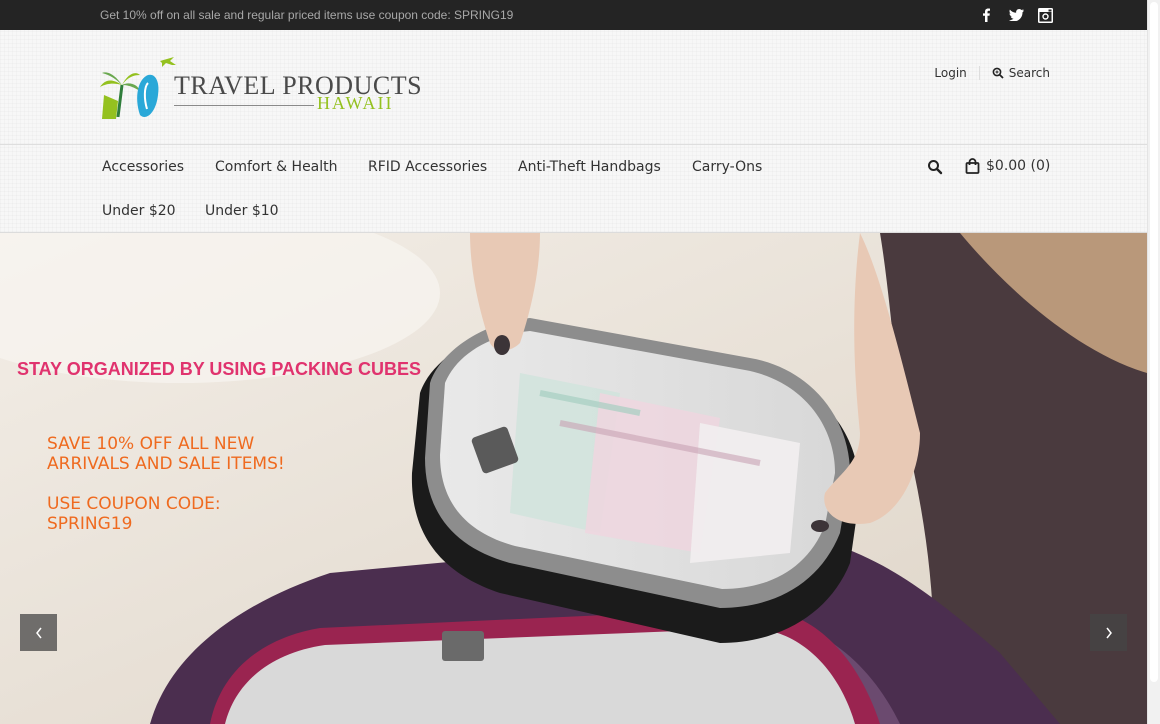 The height and width of the screenshot is (724, 1160). I want to click on hero-coupon-code: SPRING19, so click(90, 524).